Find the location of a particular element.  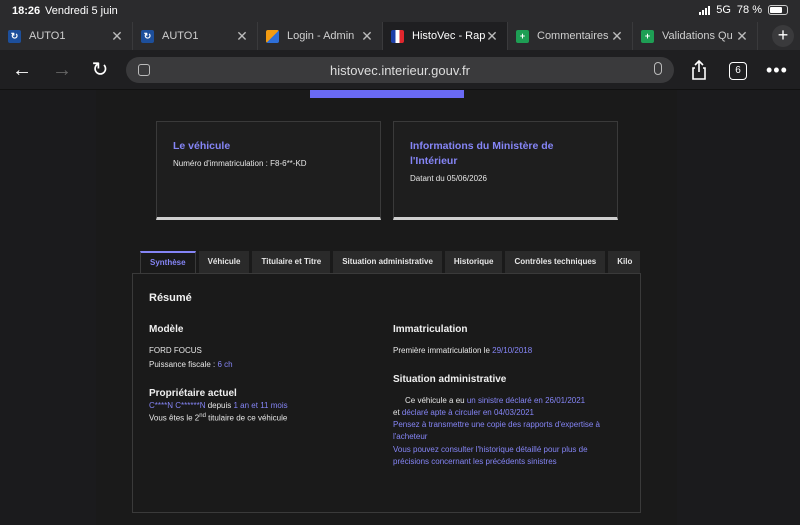

summary-title: Résumé is located at coordinates (170, 298).